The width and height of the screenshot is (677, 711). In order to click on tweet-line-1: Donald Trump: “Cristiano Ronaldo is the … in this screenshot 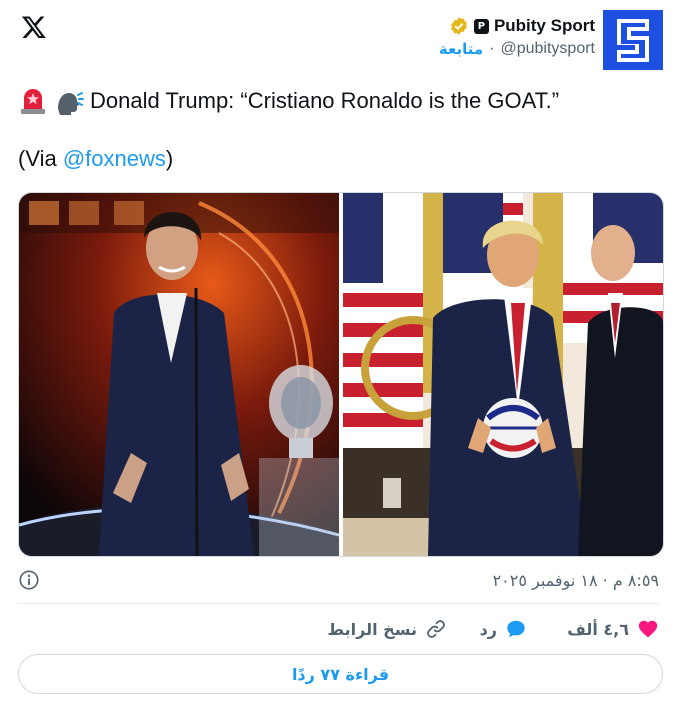, I will do `click(288, 101)`.